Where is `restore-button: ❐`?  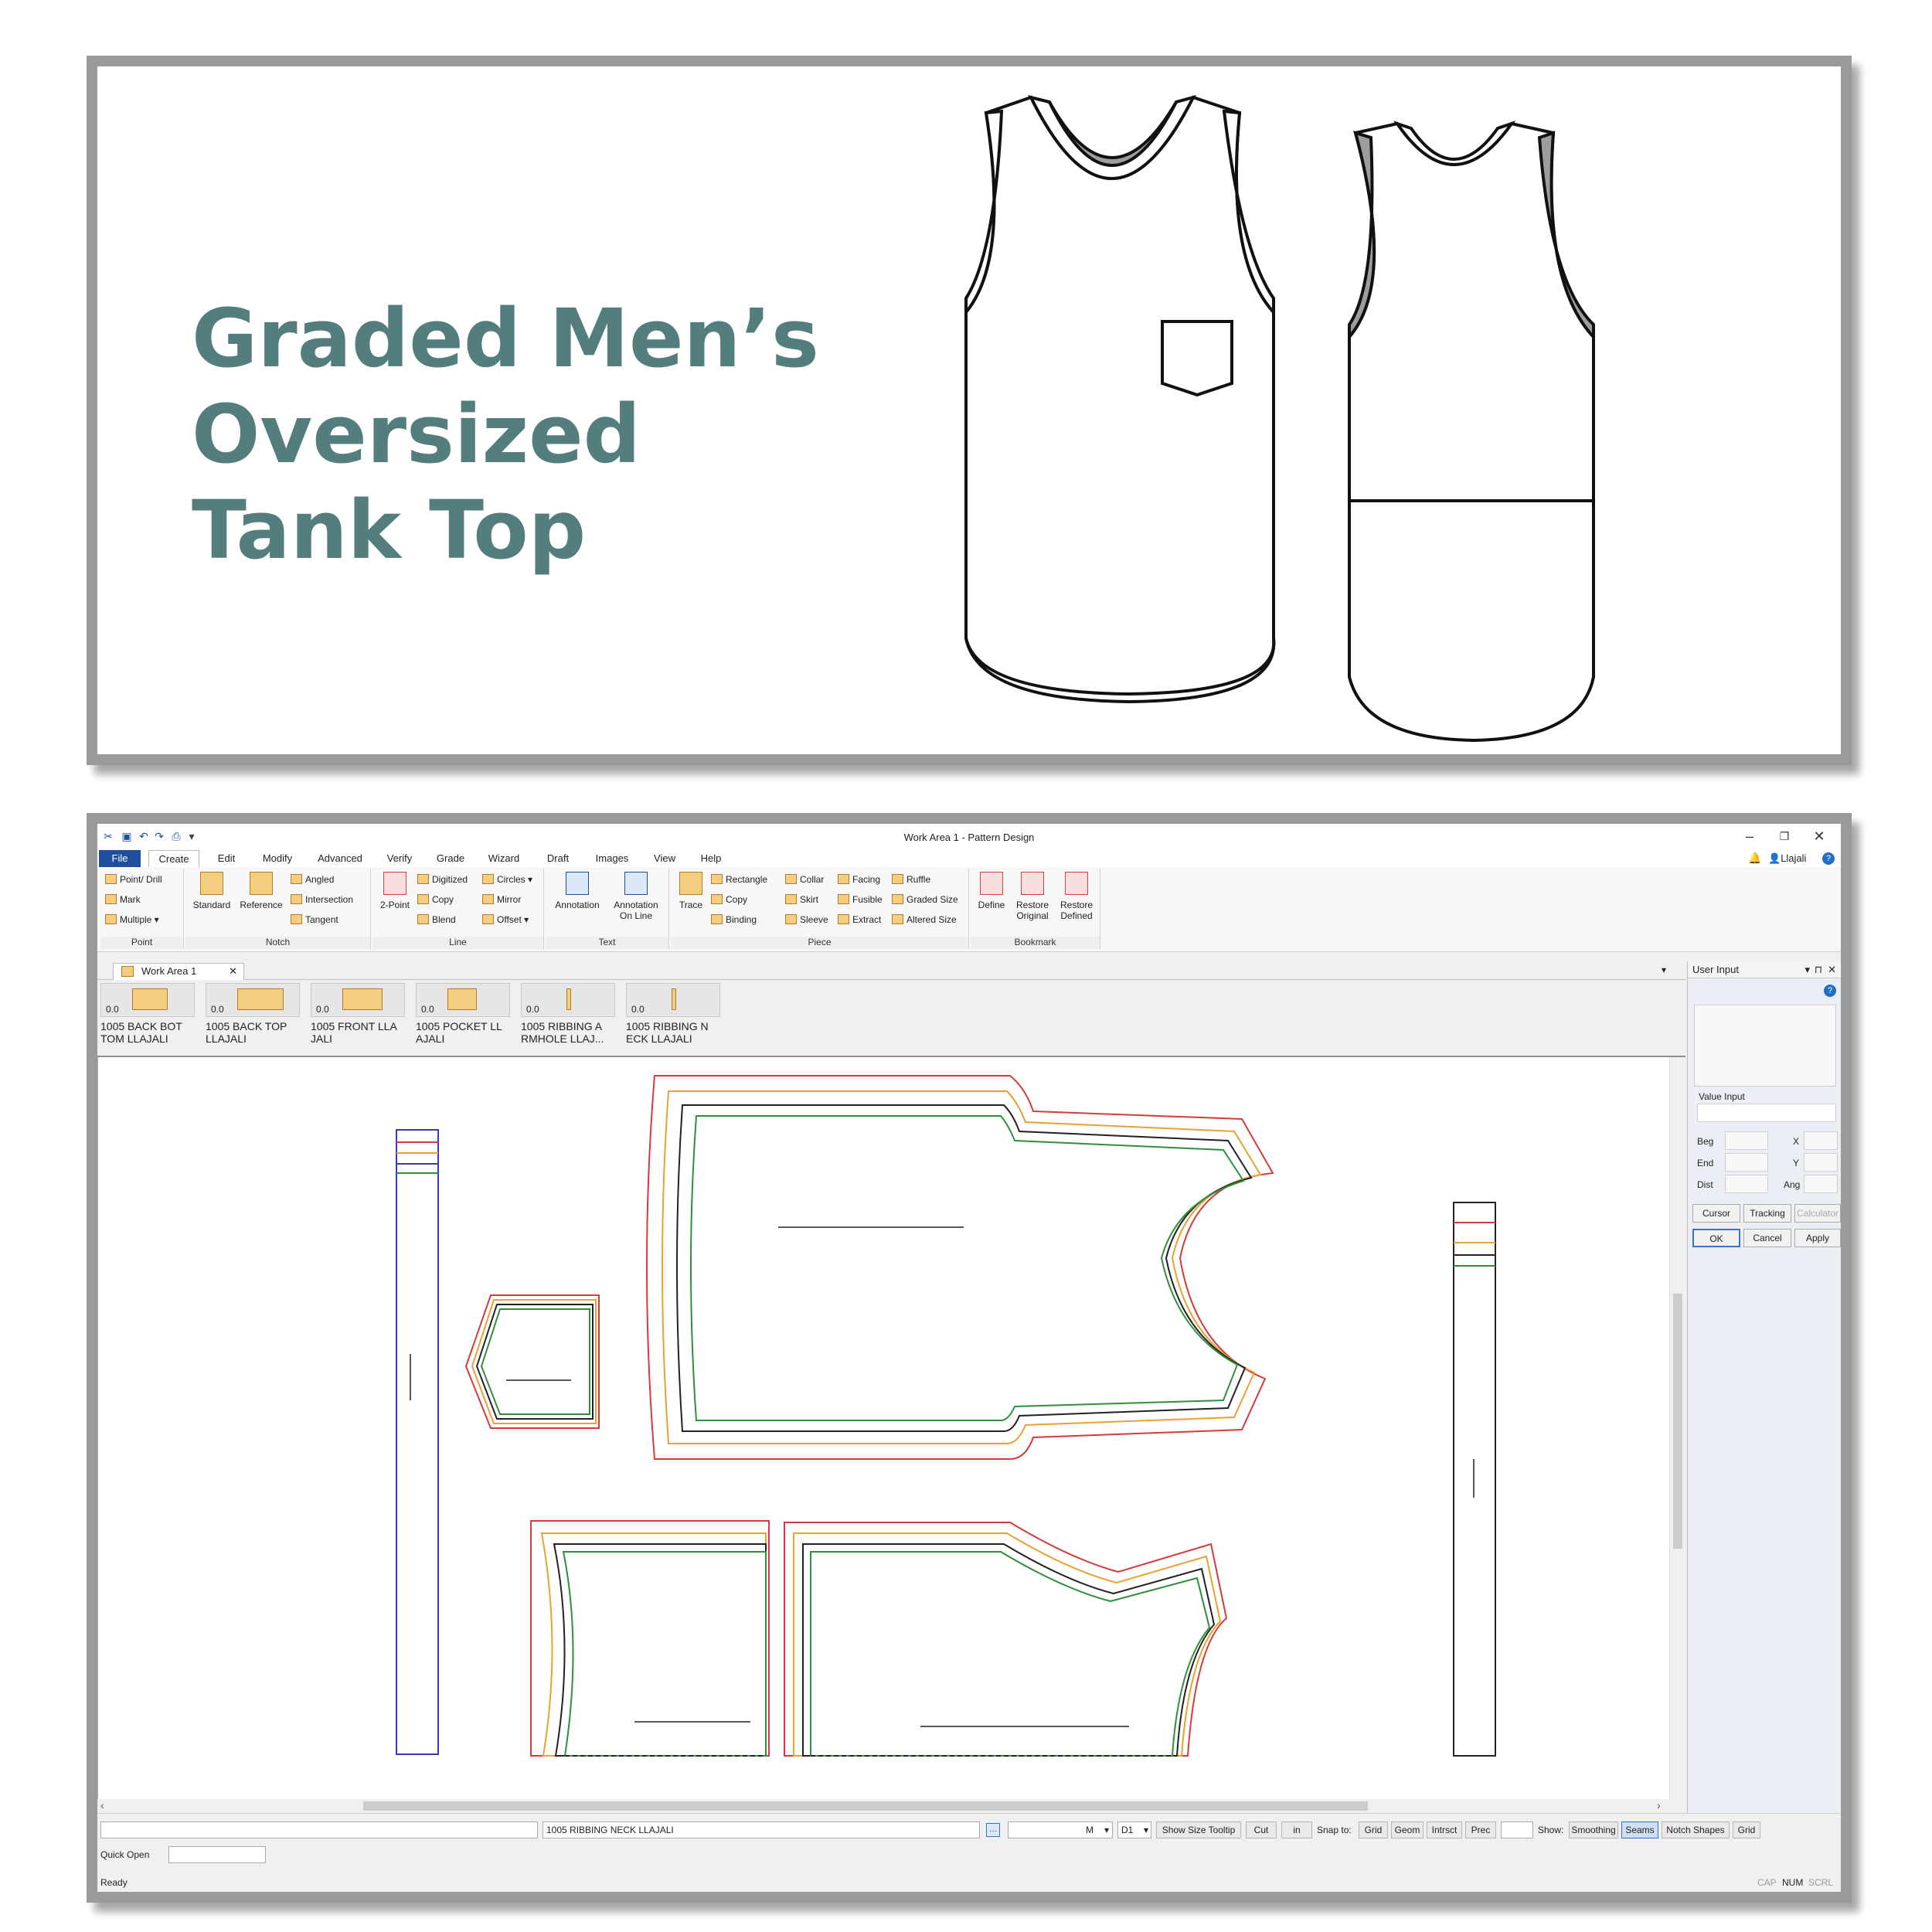
restore-button: ❐ is located at coordinates (1784, 836).